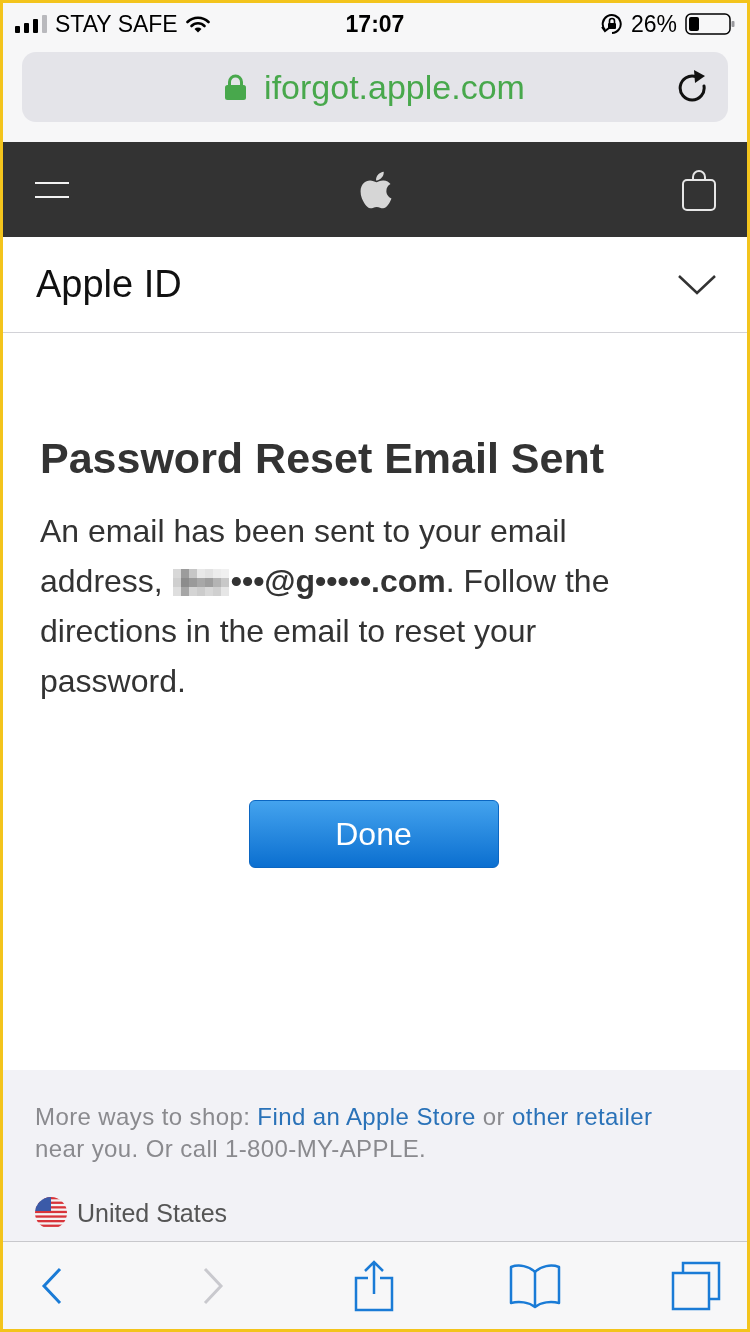 This screenshot has height=1332, width=750. Describe the element at coordinates (611, 24) in the screenshot. I see `rotation-lock-icon` at that location.